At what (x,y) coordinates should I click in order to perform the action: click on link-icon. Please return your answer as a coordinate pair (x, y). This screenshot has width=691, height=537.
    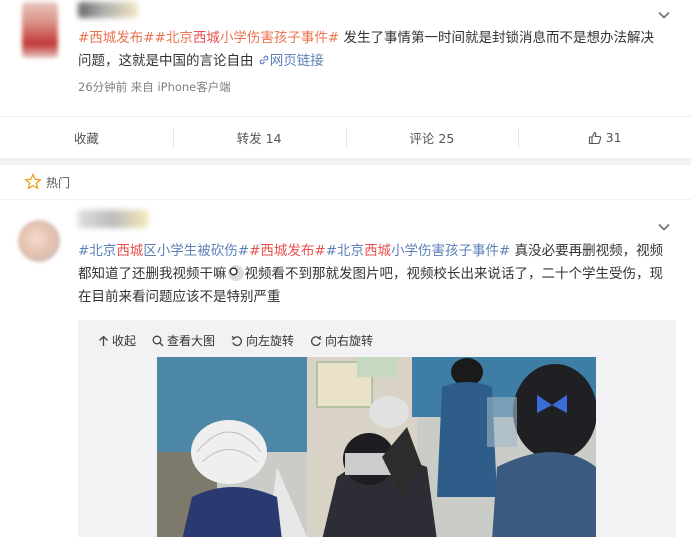
    Looking at the image, I should click on (264, 60).